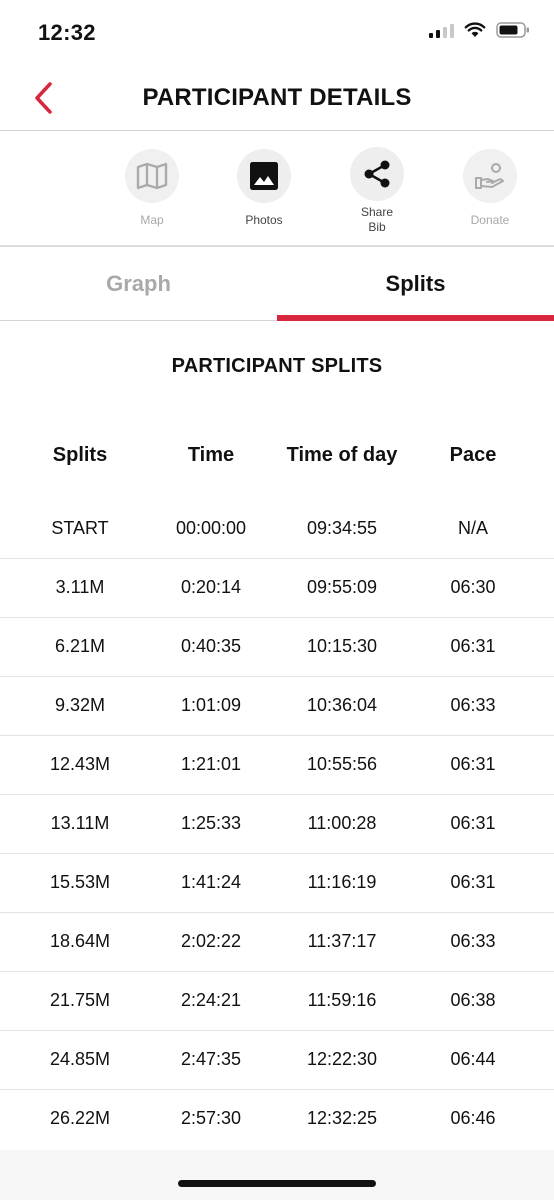 Image resolution: width=554 pixels, height=1200 pixels. Describe the element at coordinates (152, 176) in the screenshot. I see `map-icon` at that location.